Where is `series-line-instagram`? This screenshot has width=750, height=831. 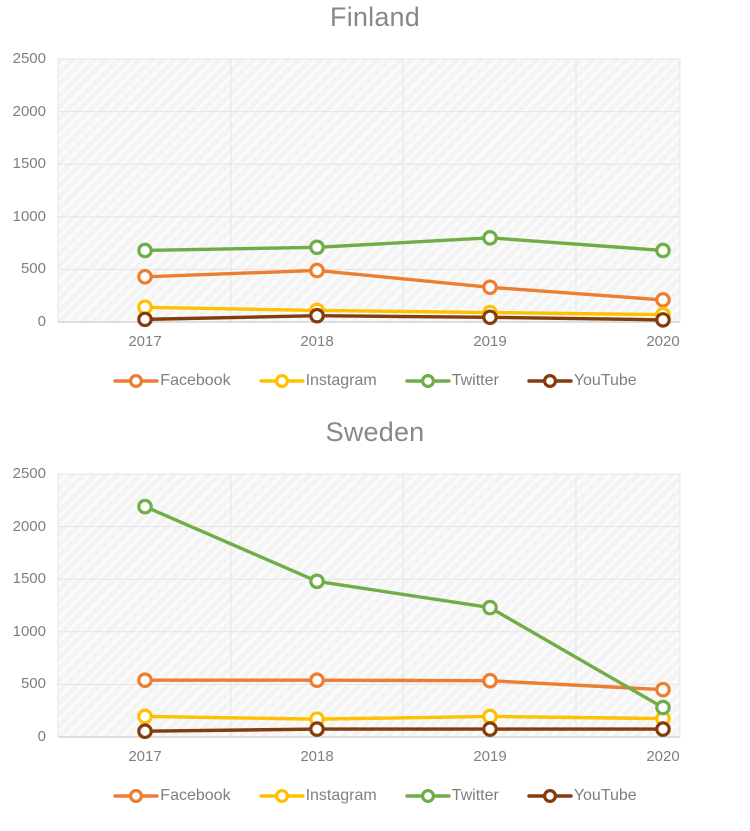
series-line-instagram is located at coordinates (404, 717).